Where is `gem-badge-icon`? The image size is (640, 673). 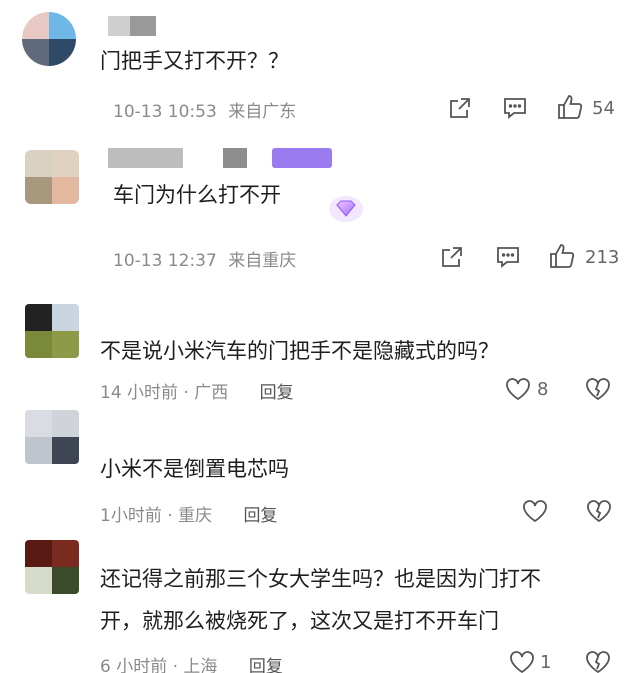 gem-badge-icon is located at coordinates (346, 209).